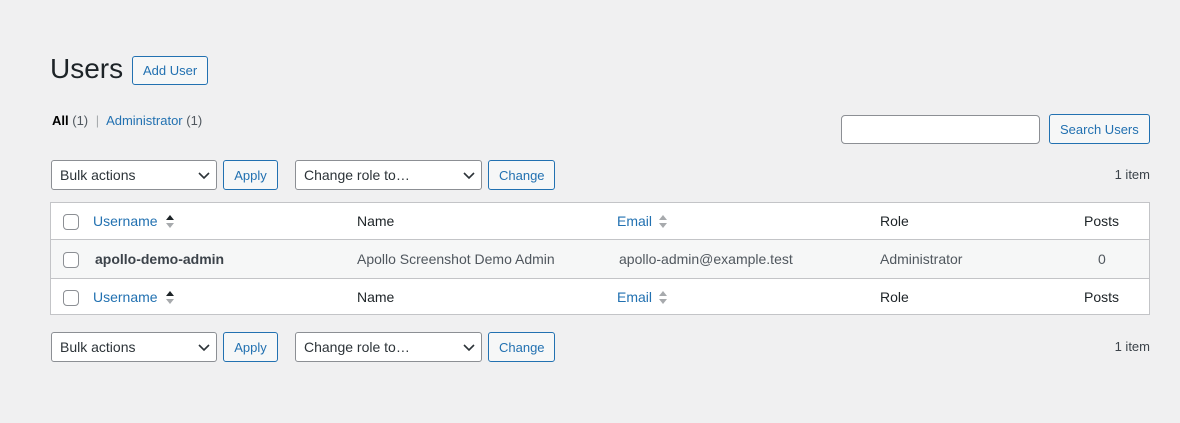  What do you see at coordinates (71, 222) in the screenshot?
I see `select-all-checkbox` at bounding box center [71, 222].